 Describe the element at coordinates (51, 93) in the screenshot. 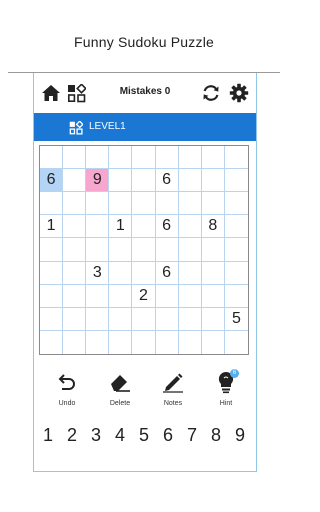

I see `home-icon` at that location.